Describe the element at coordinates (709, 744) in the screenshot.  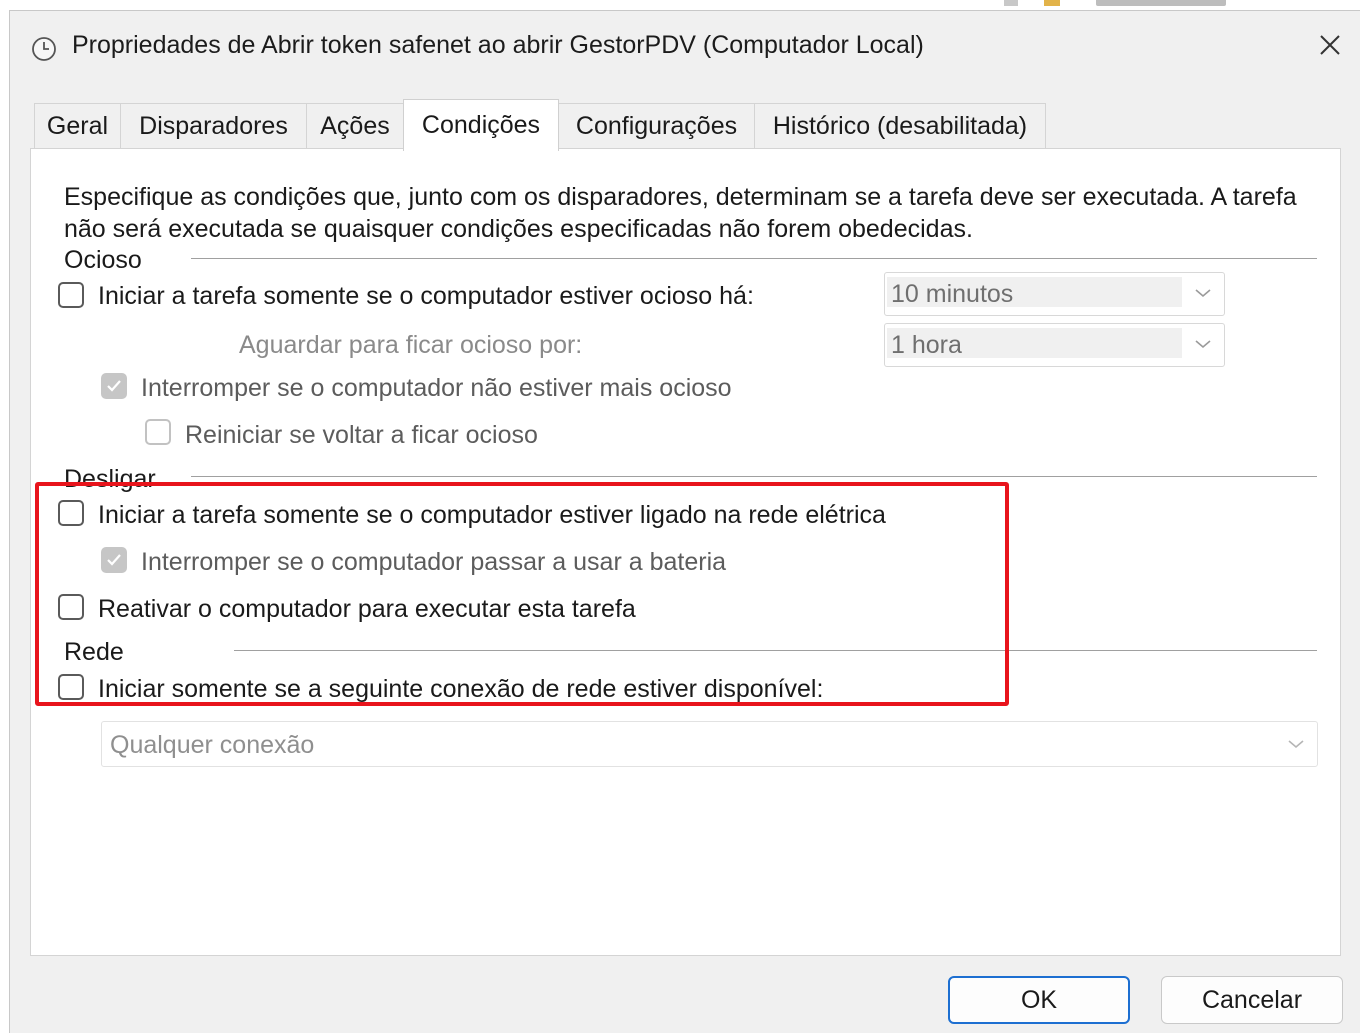
I see `network-connection-select: Qualquer conexão` at that location.